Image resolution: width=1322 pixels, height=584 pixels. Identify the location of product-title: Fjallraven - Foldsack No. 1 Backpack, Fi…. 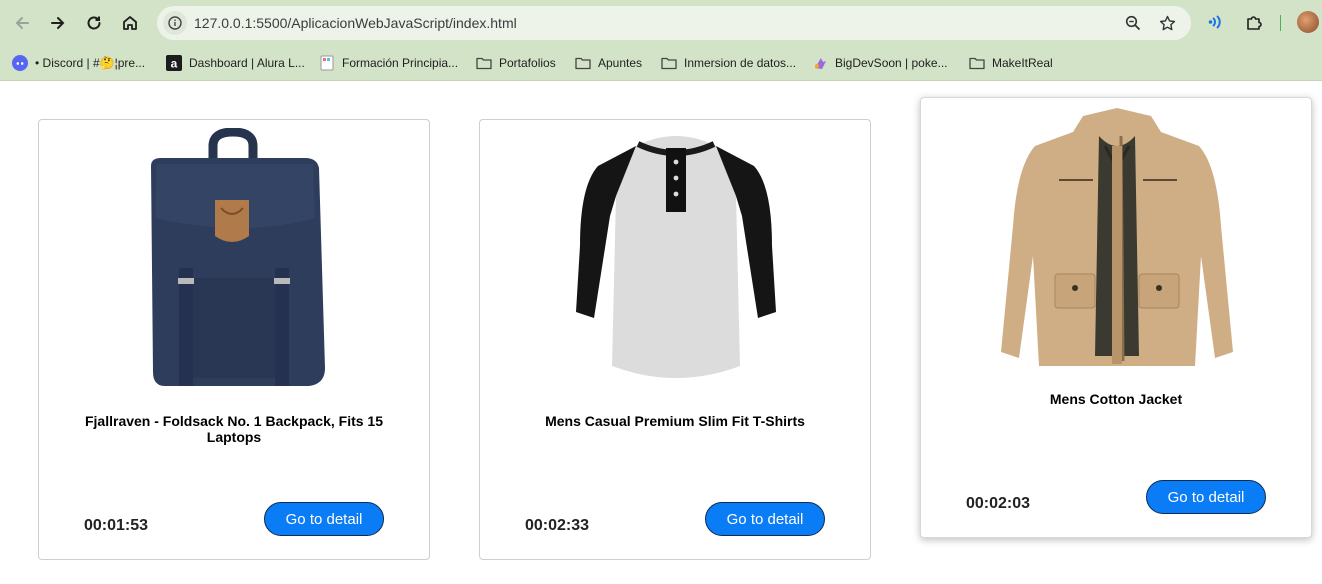
(233, 429).